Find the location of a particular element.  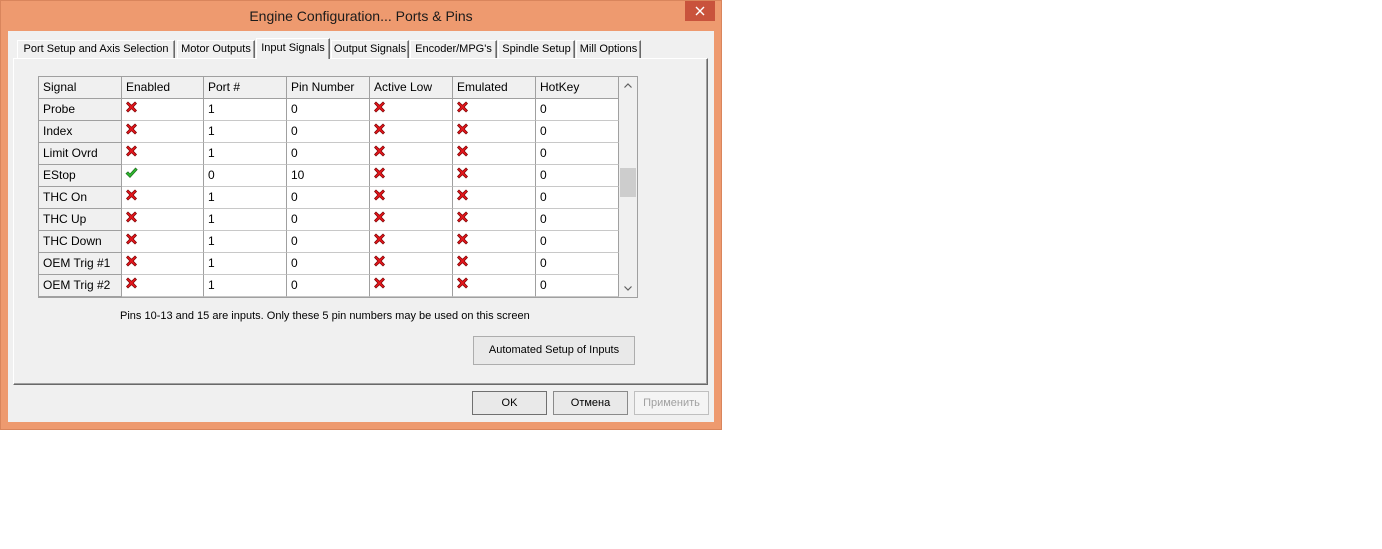

chevron-up-icon is located at coordinates (628, 85).